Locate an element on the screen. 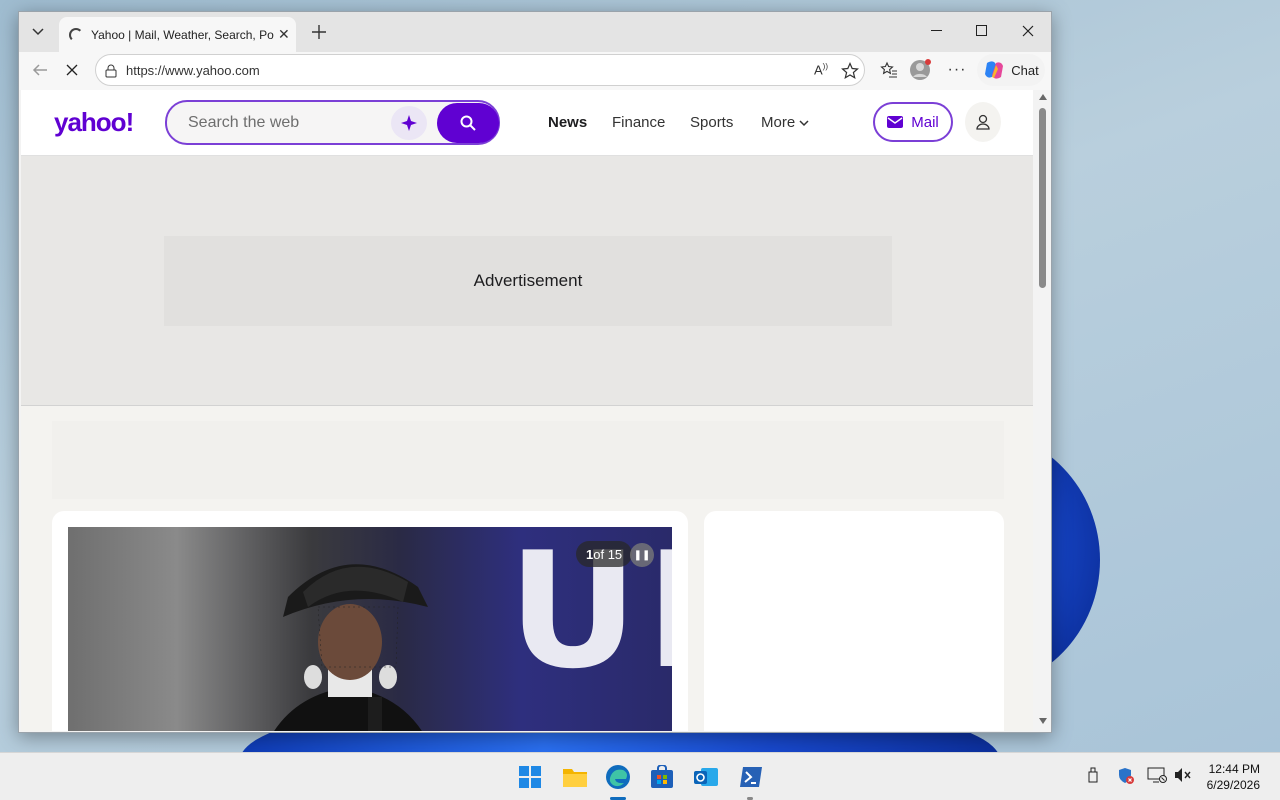 The height and width of the screenshot is (800, 1280). loading-placeholder is located at coordinates (528, 460).